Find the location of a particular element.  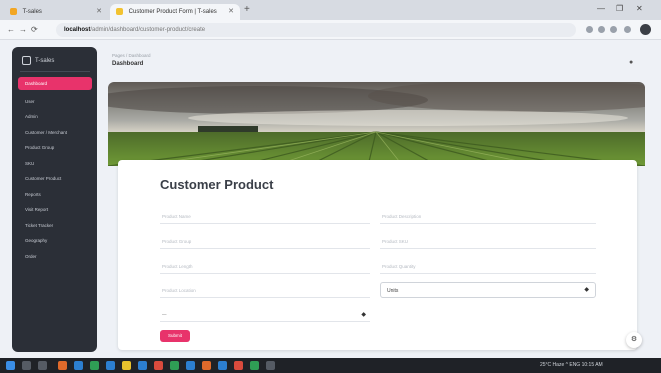

forward-icon: → is located at coordinates (23, 29).